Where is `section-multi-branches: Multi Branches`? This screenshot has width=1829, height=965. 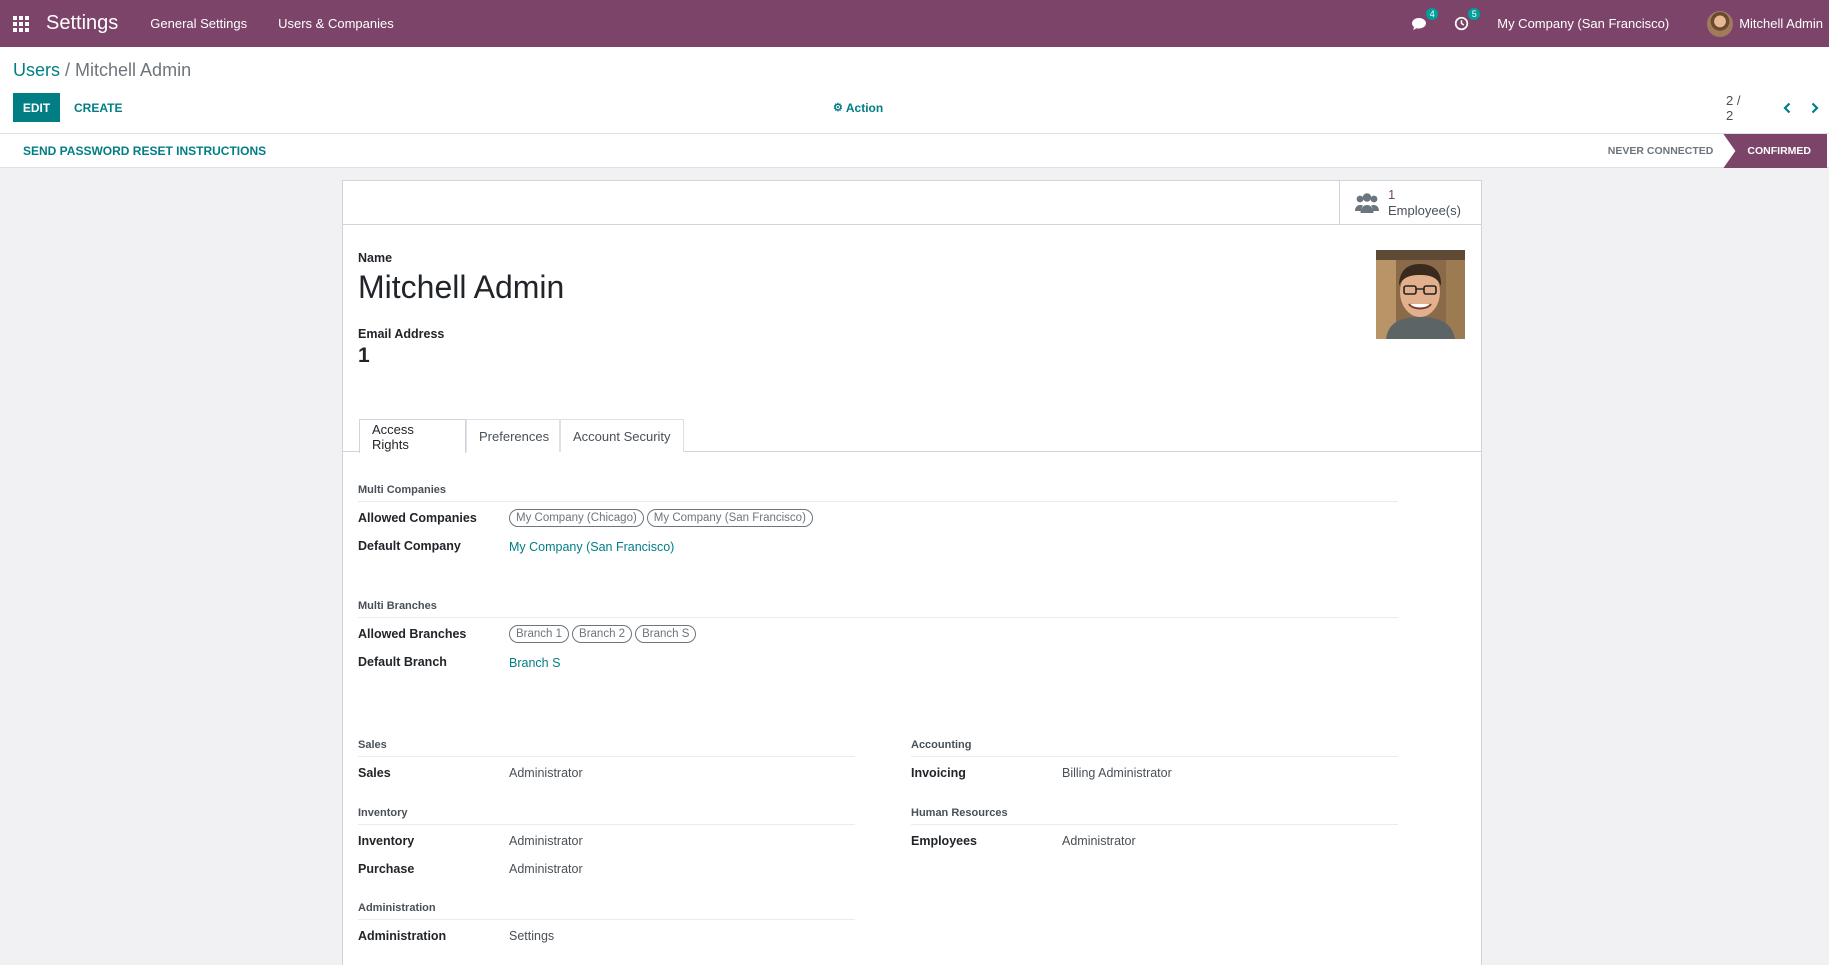 section-multi-branches: Multi Branches is located at coordinates (878, 609).